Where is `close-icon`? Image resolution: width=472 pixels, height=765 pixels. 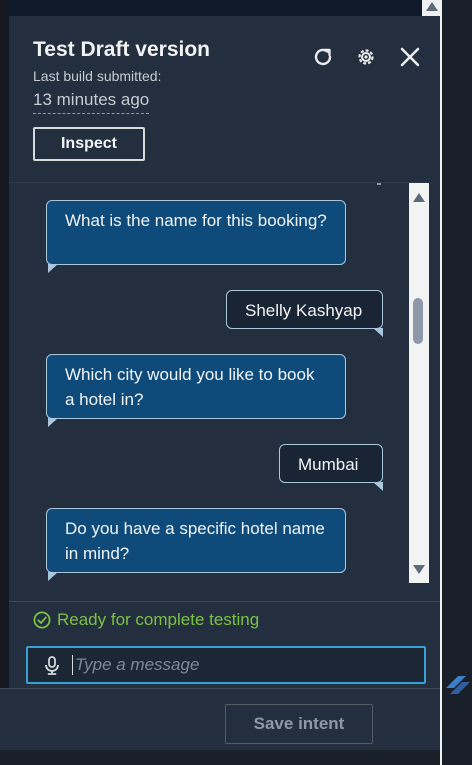
close-icon is located at coordinates (410, 57).